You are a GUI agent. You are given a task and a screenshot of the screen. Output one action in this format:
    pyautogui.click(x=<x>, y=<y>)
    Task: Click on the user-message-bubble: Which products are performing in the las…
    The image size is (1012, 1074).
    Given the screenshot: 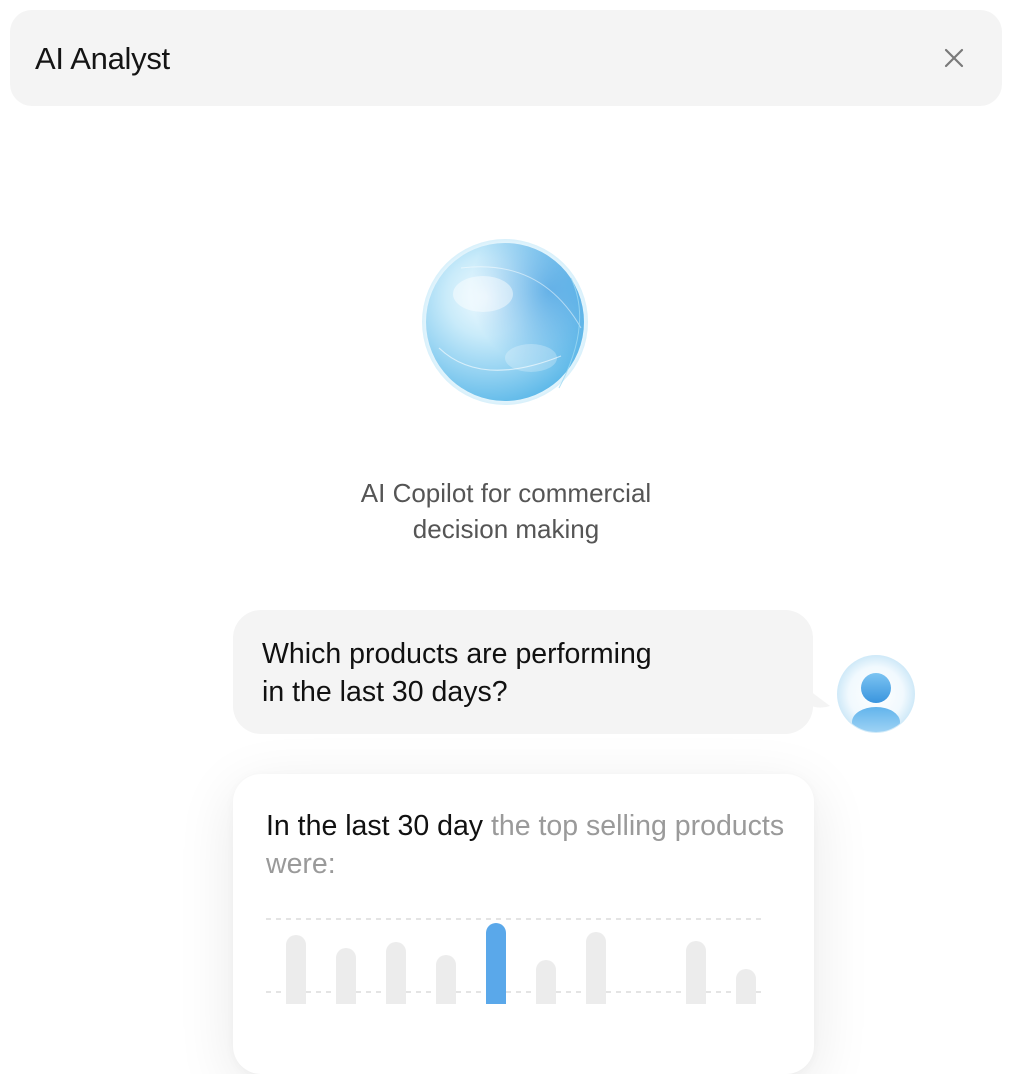 What is the action you would take?
    pyautogui.click(x=523, y=672)
    